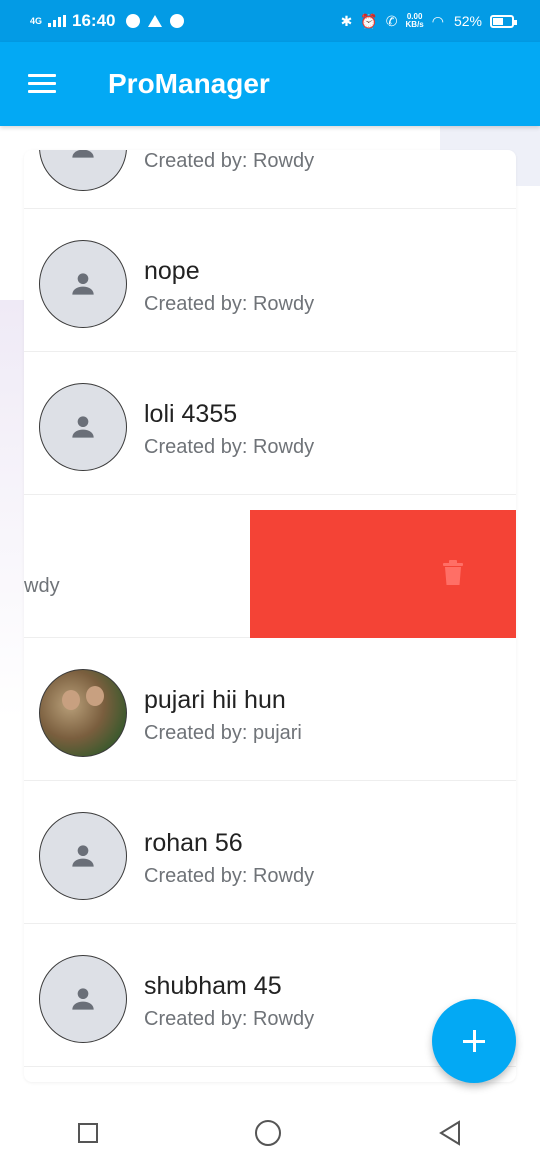 This screenshot has width=540, height=1170. I want to click on network-speed: 0.00 KB/s, so click(415, 21).